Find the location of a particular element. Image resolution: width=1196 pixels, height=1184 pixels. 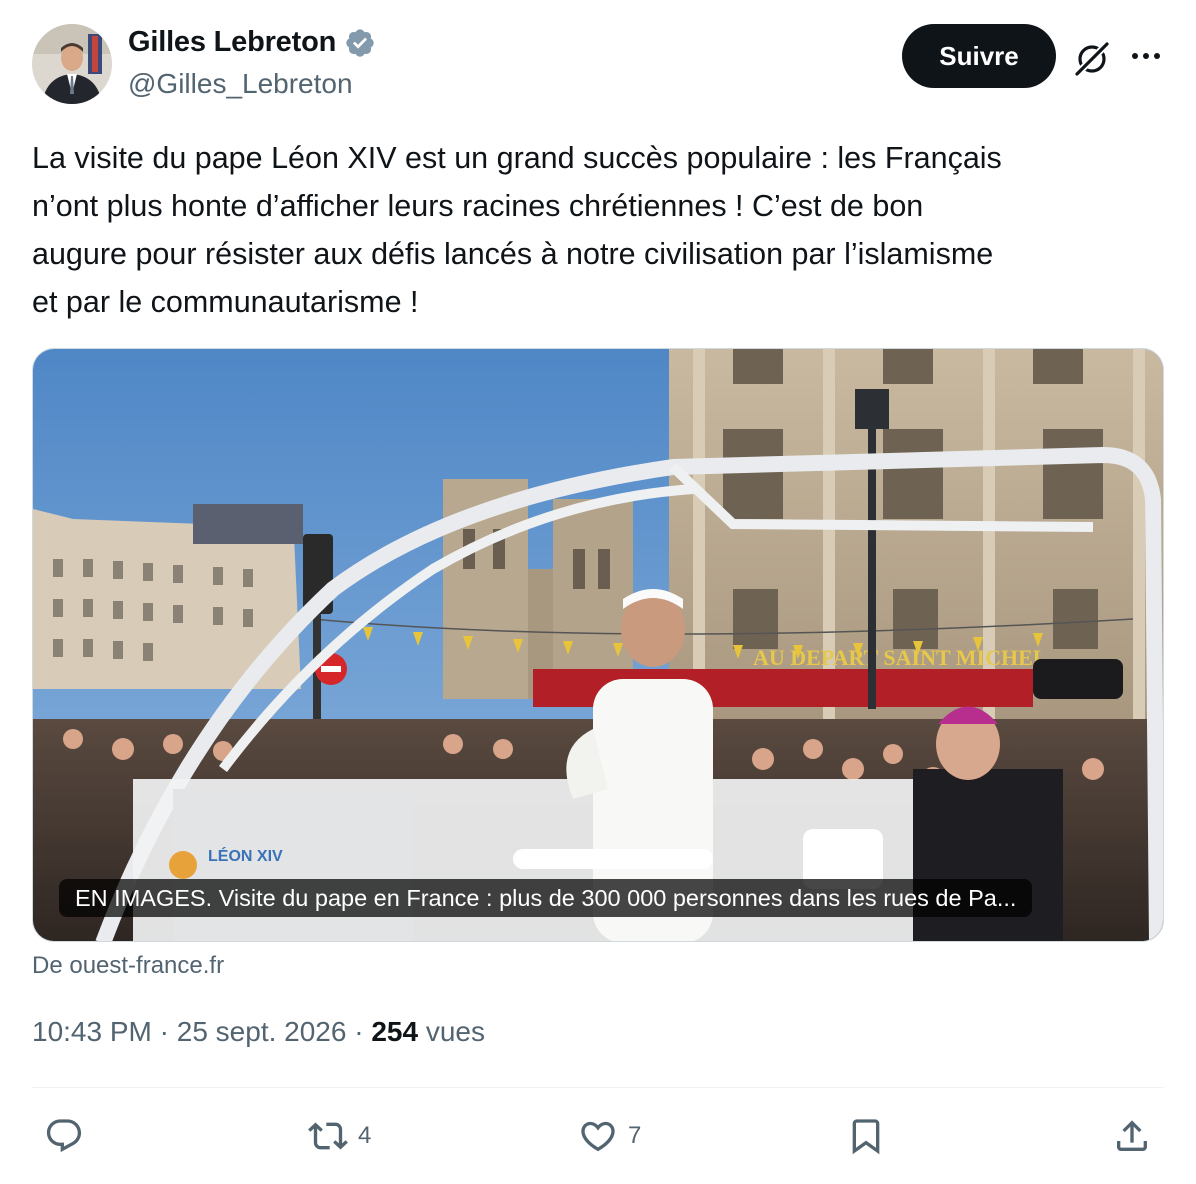

reply-button is located at coordinates (69, 1136).